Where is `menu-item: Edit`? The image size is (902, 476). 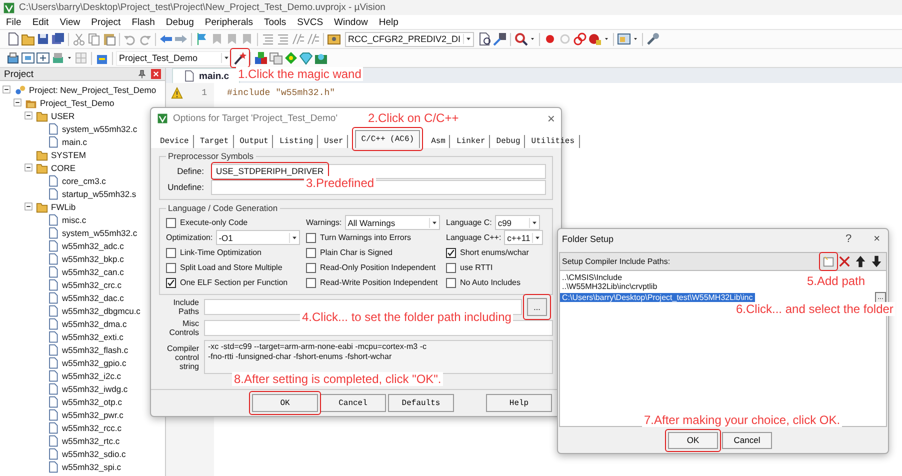 menu-item: Edit is located at coordinates (40, 22).